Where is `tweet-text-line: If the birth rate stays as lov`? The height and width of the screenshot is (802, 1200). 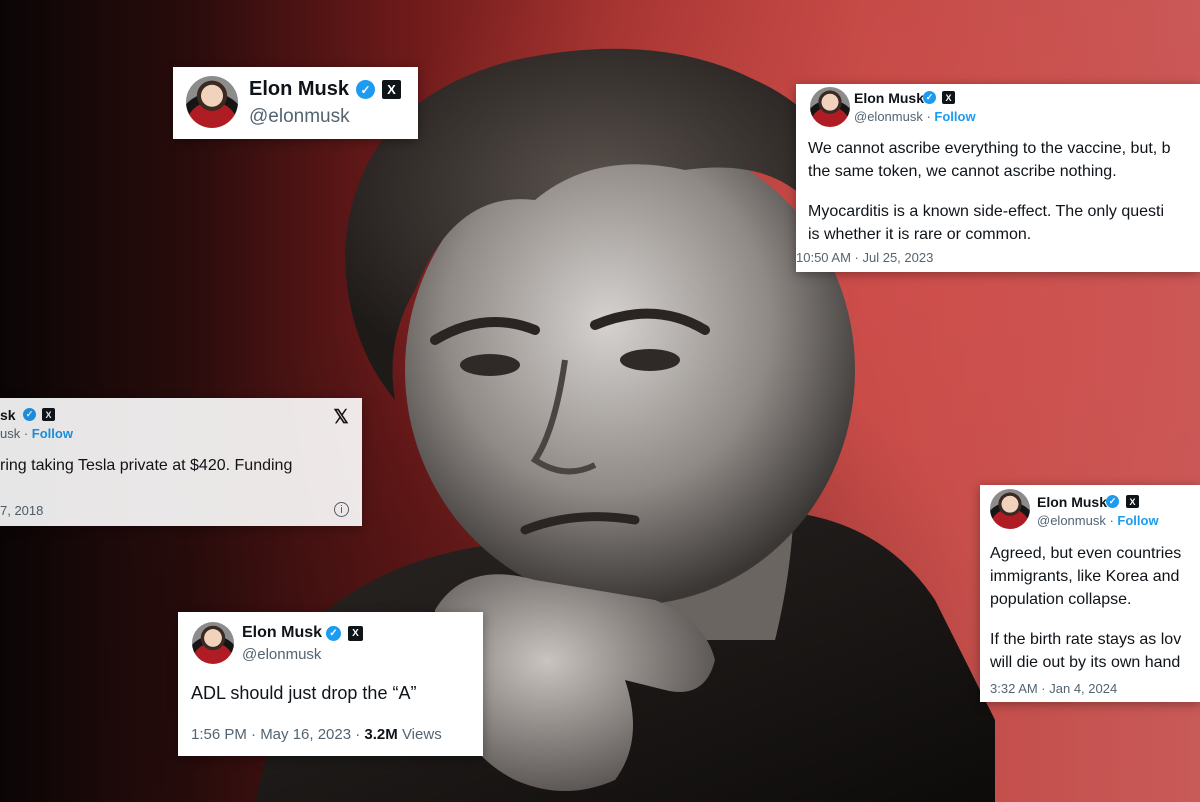
tweet-text-line: If the birth rate stays as lov is located at coordinates (1086, 639).